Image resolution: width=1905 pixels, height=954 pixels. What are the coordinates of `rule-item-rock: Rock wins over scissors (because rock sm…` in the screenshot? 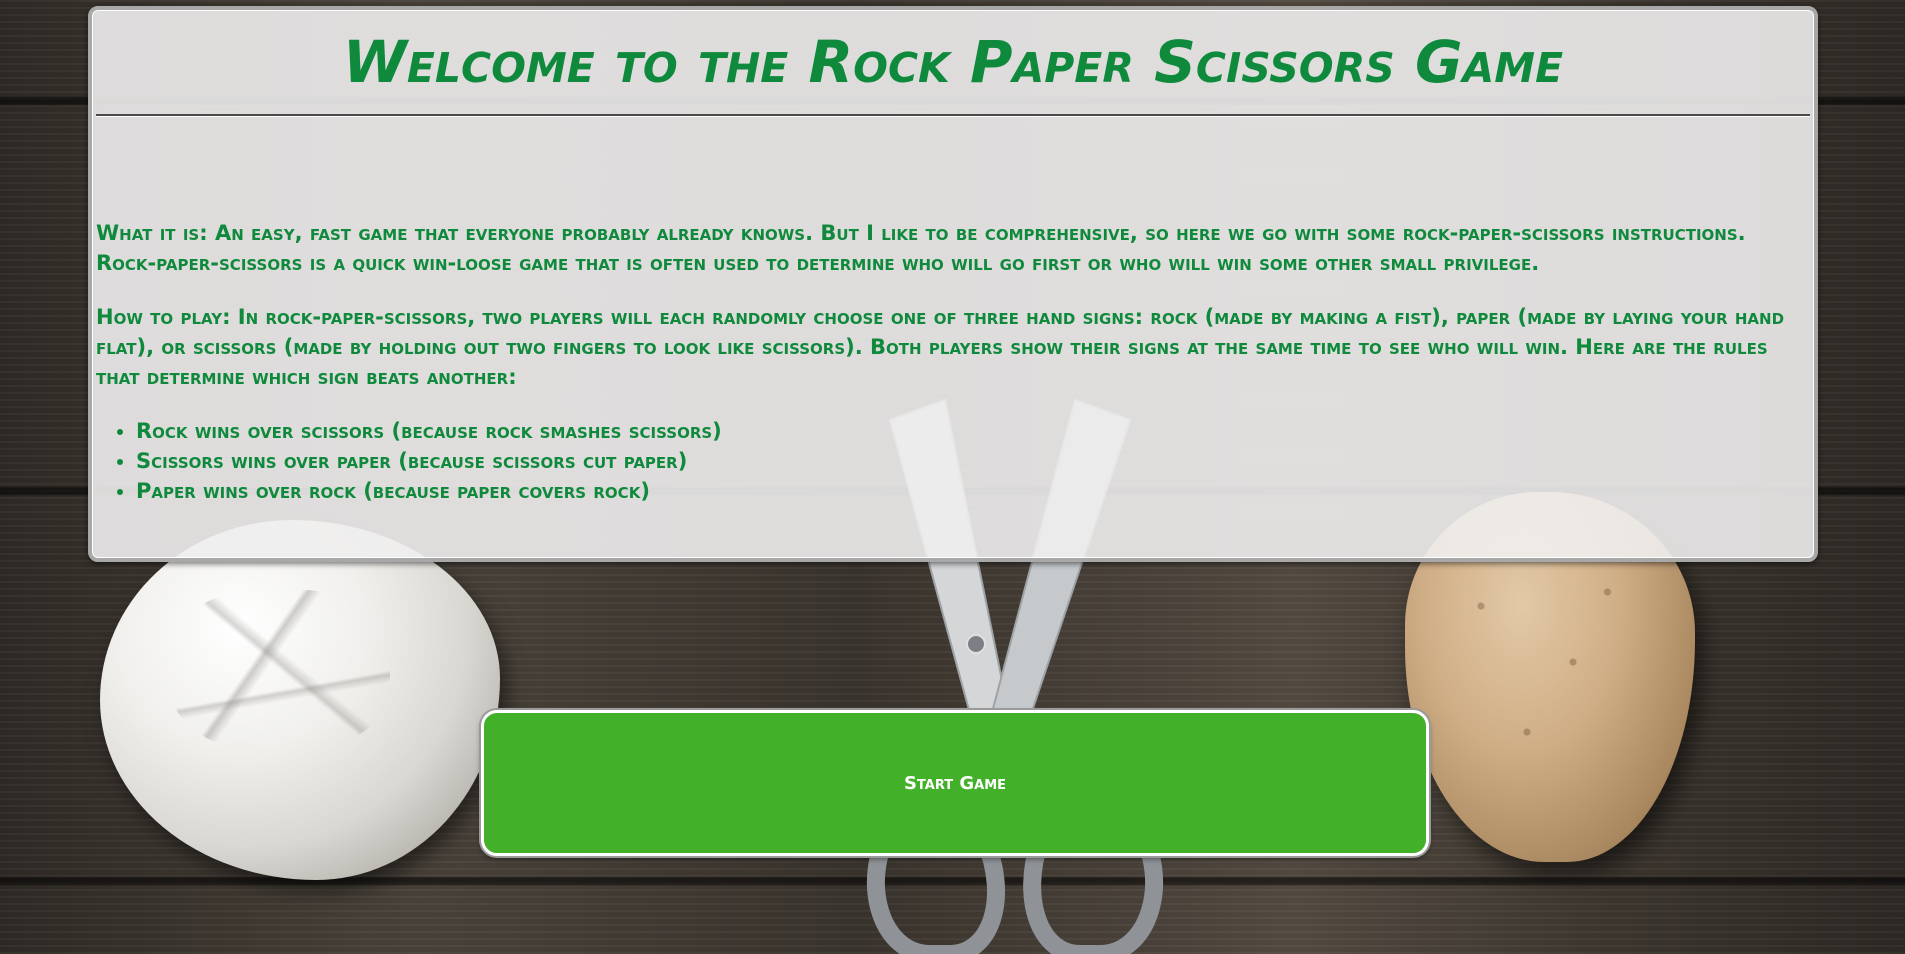 It's located at (971, 431).